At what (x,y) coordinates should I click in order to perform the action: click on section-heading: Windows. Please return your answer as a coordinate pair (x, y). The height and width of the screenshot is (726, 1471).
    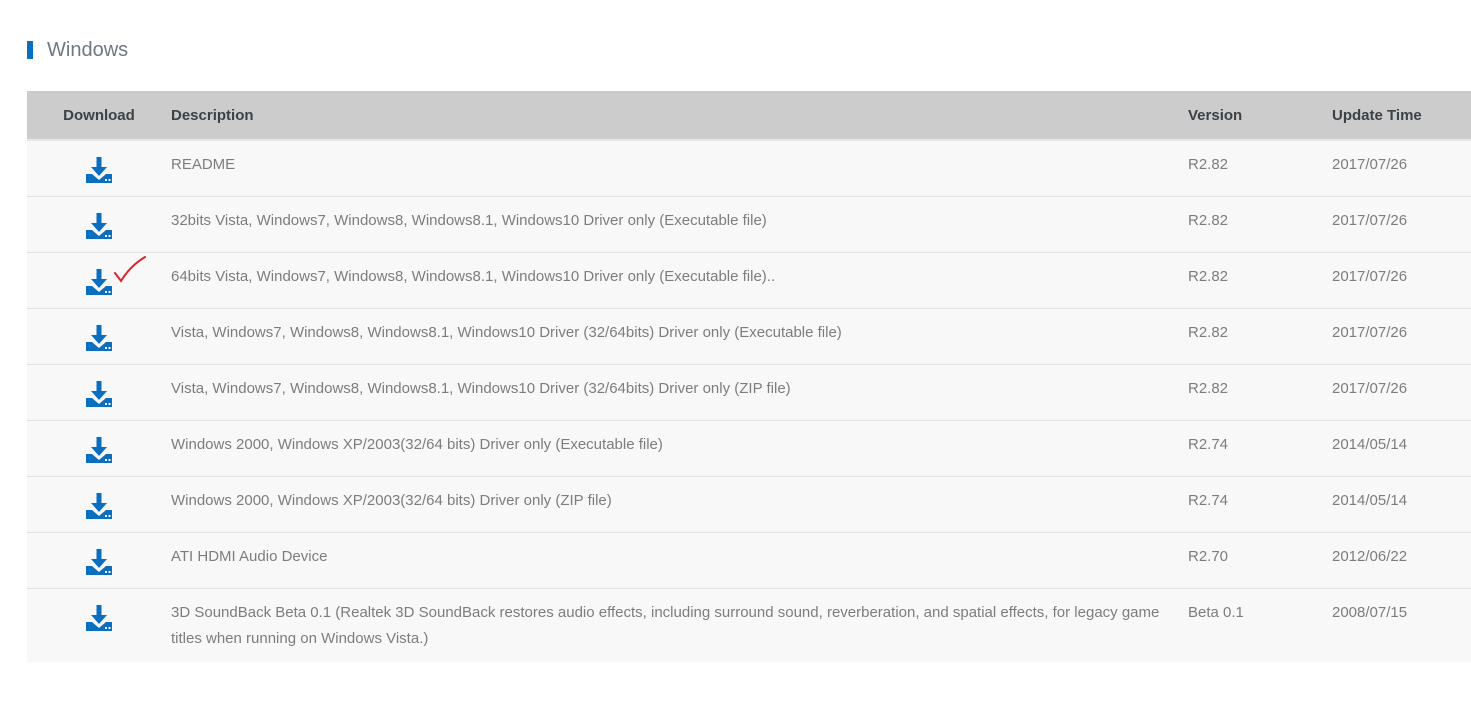
    Looking at the image, I should click on (77, 50).